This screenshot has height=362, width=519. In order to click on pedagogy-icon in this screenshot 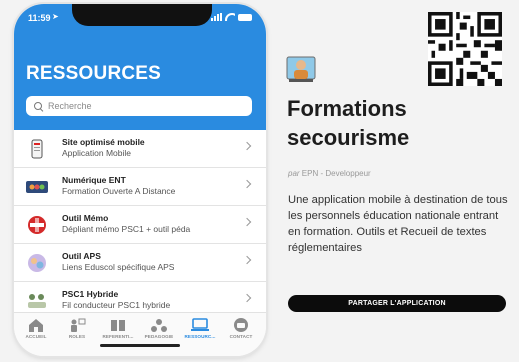, I will do `click(159, 325)`.